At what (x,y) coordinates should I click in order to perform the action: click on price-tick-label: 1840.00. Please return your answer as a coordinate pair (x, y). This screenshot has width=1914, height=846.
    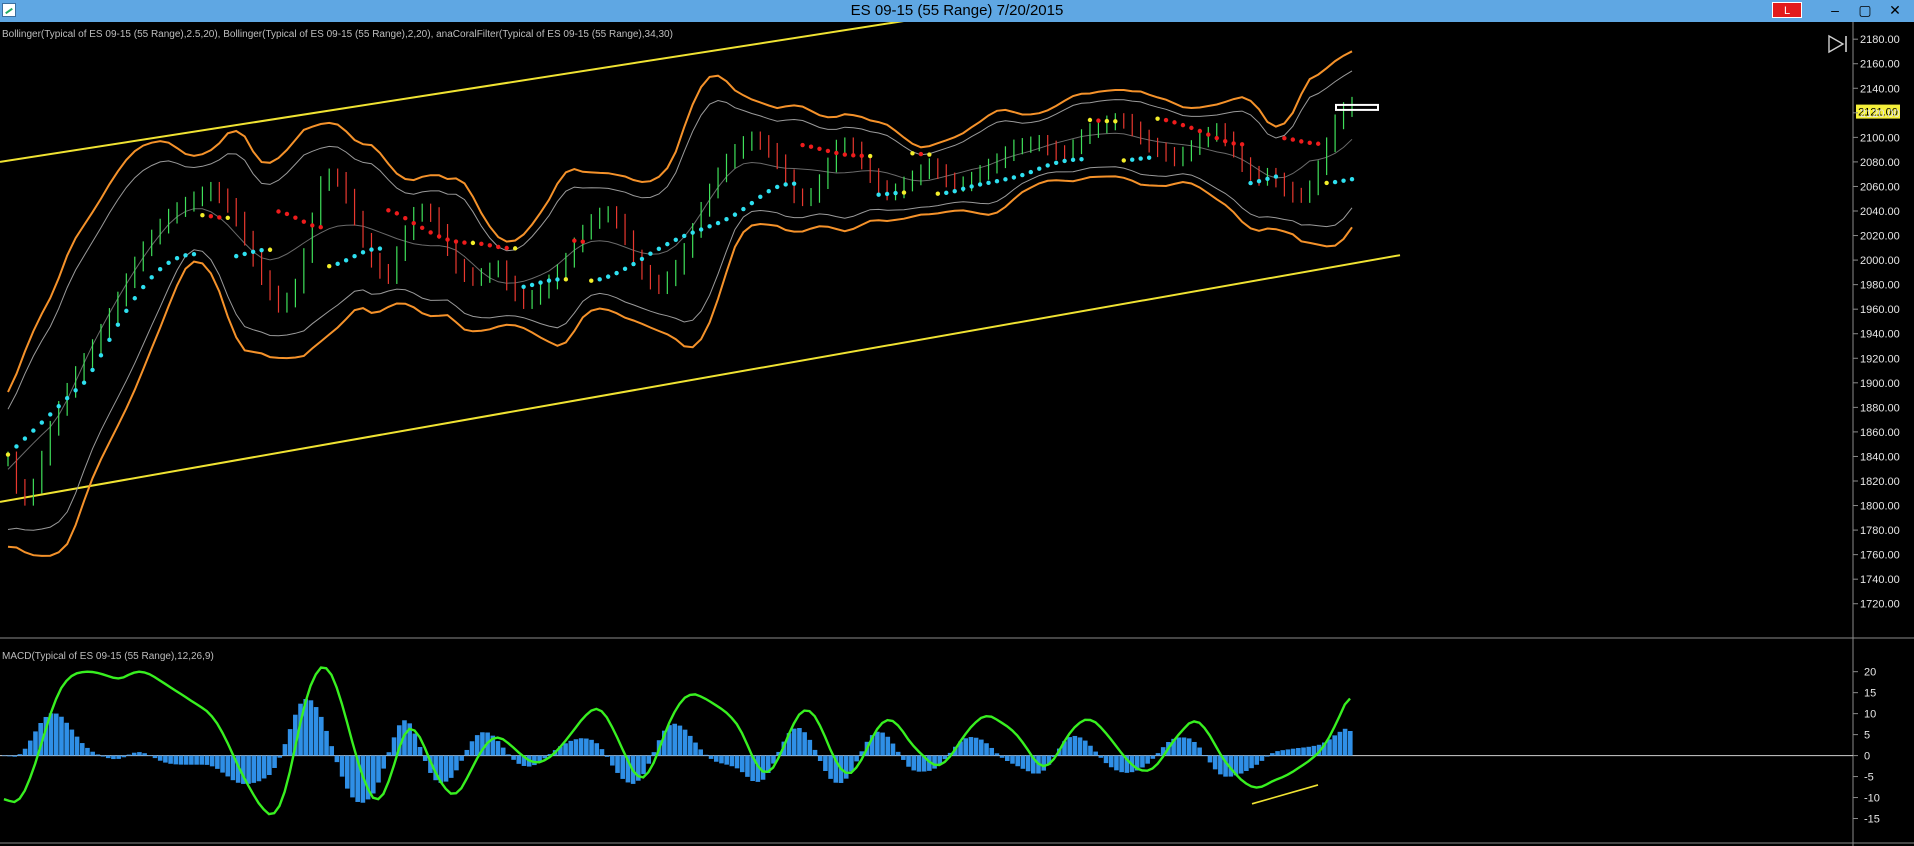
    Looking at the image, I should click on (1880, 457).